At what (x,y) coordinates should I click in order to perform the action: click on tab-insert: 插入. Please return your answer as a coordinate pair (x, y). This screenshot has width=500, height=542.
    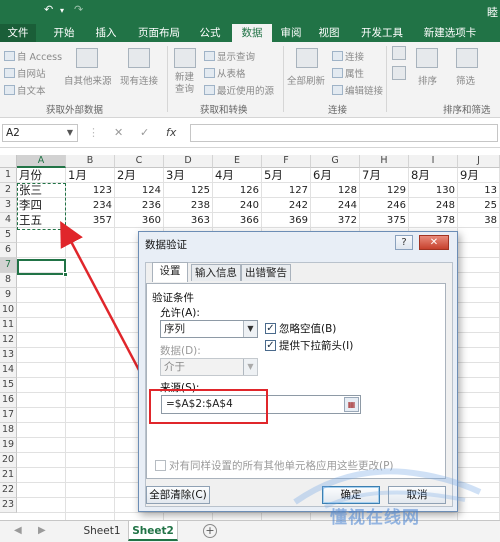
    Looking at the image, I should click on (106, 33).